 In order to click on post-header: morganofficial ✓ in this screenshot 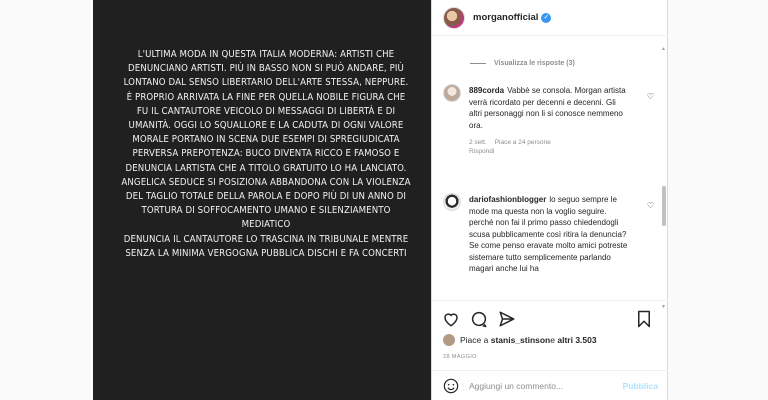, I will do `click(550, 18)`.